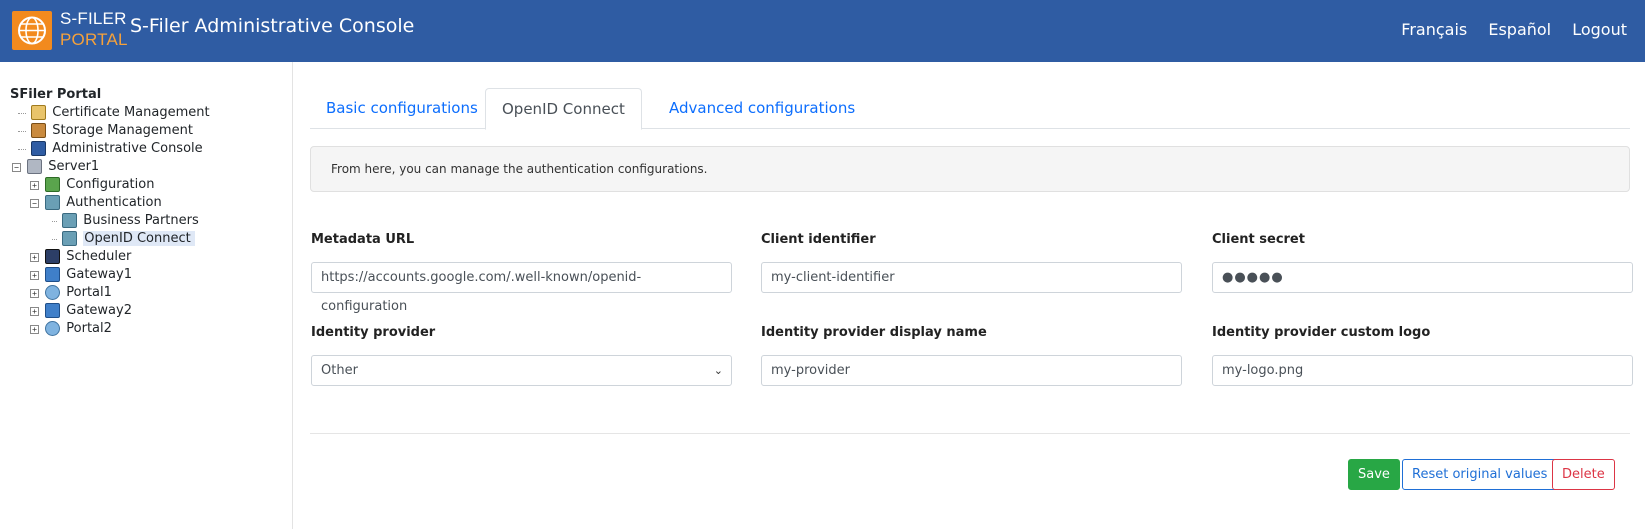  I want to click on header-links: Français Español Logout, so click(1506, 29).